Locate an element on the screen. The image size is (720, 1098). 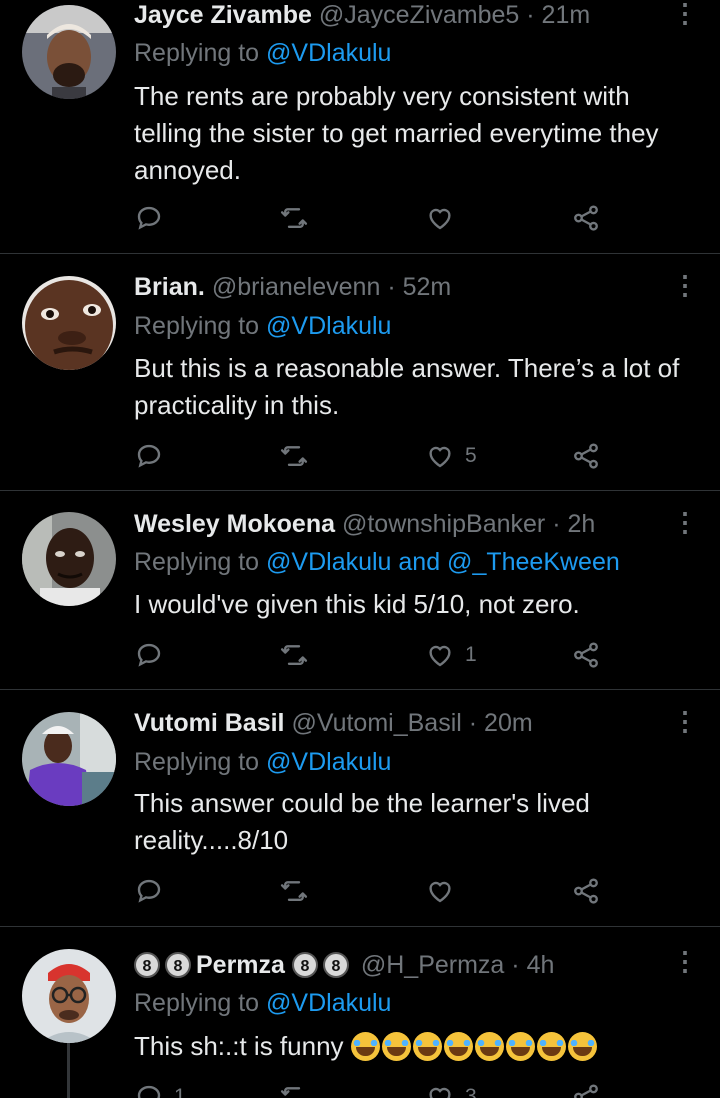
timestamp: 20m is located at coordinates (508, 723).